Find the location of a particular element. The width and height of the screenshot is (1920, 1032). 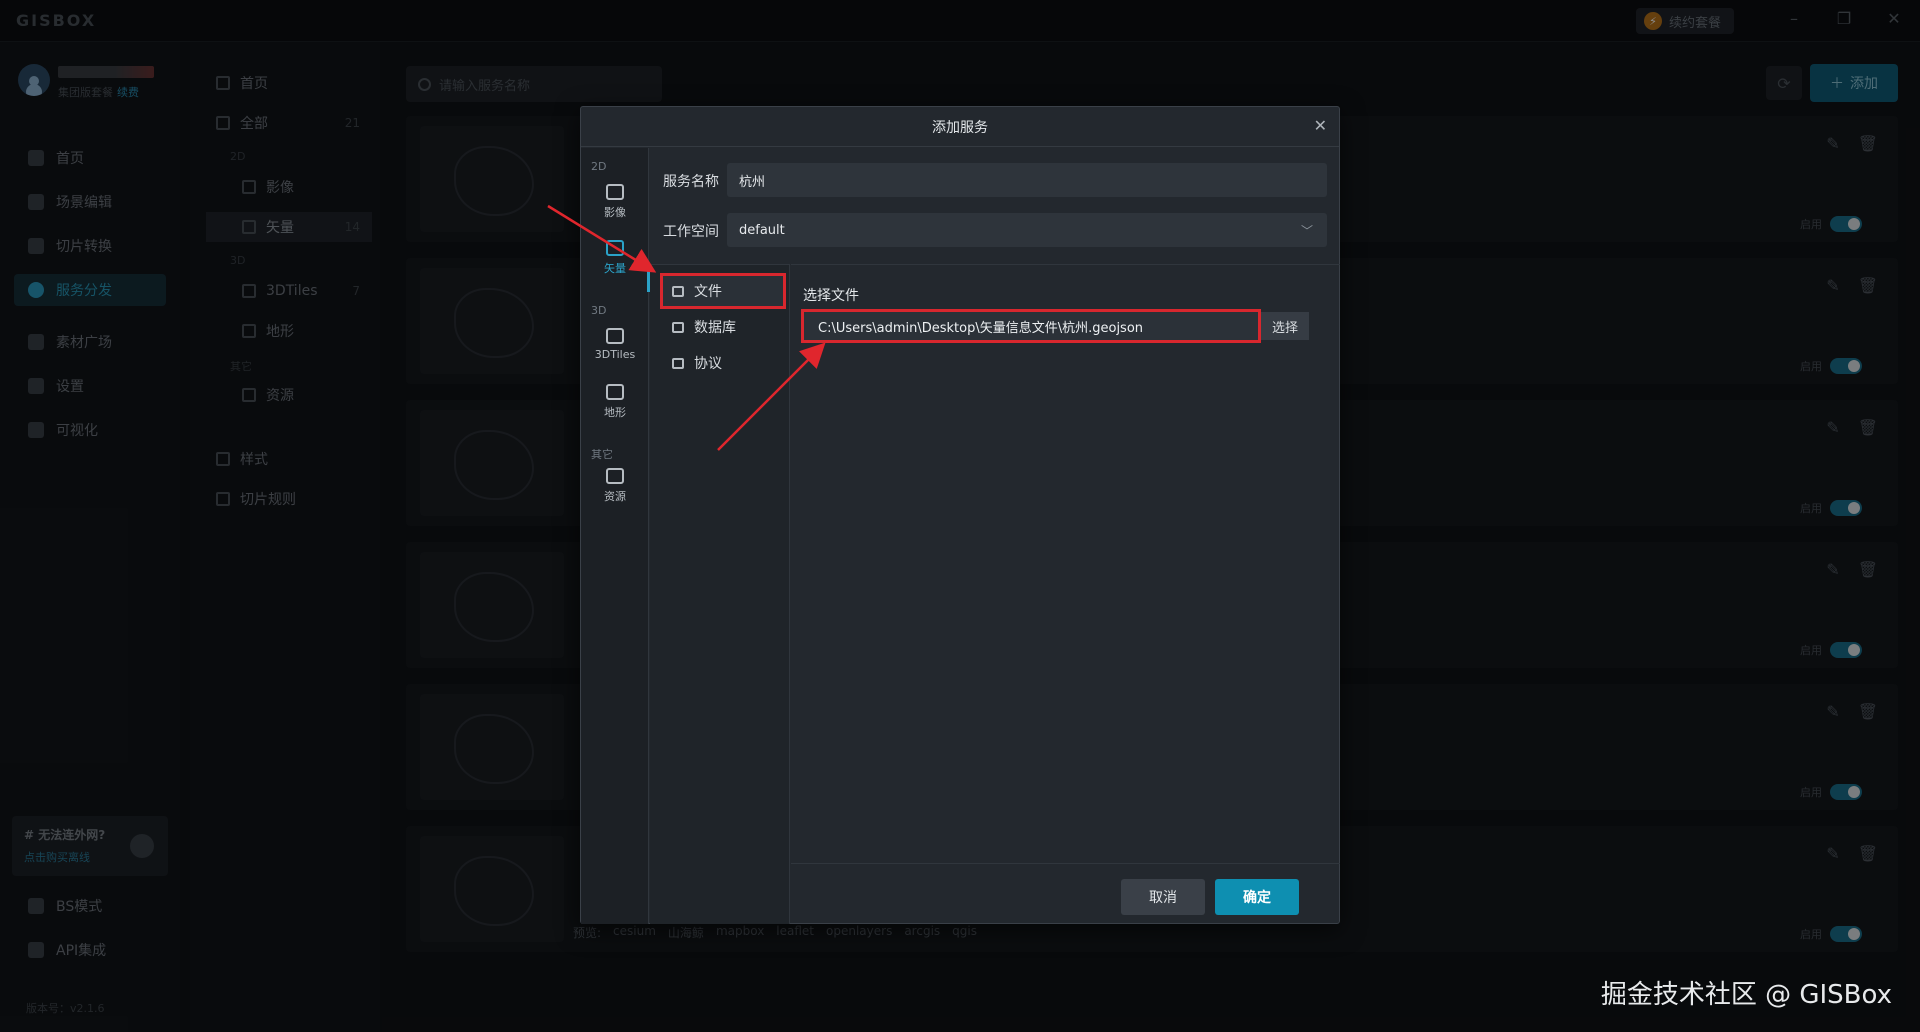

vector-icon is located at coordinates (615, 248).